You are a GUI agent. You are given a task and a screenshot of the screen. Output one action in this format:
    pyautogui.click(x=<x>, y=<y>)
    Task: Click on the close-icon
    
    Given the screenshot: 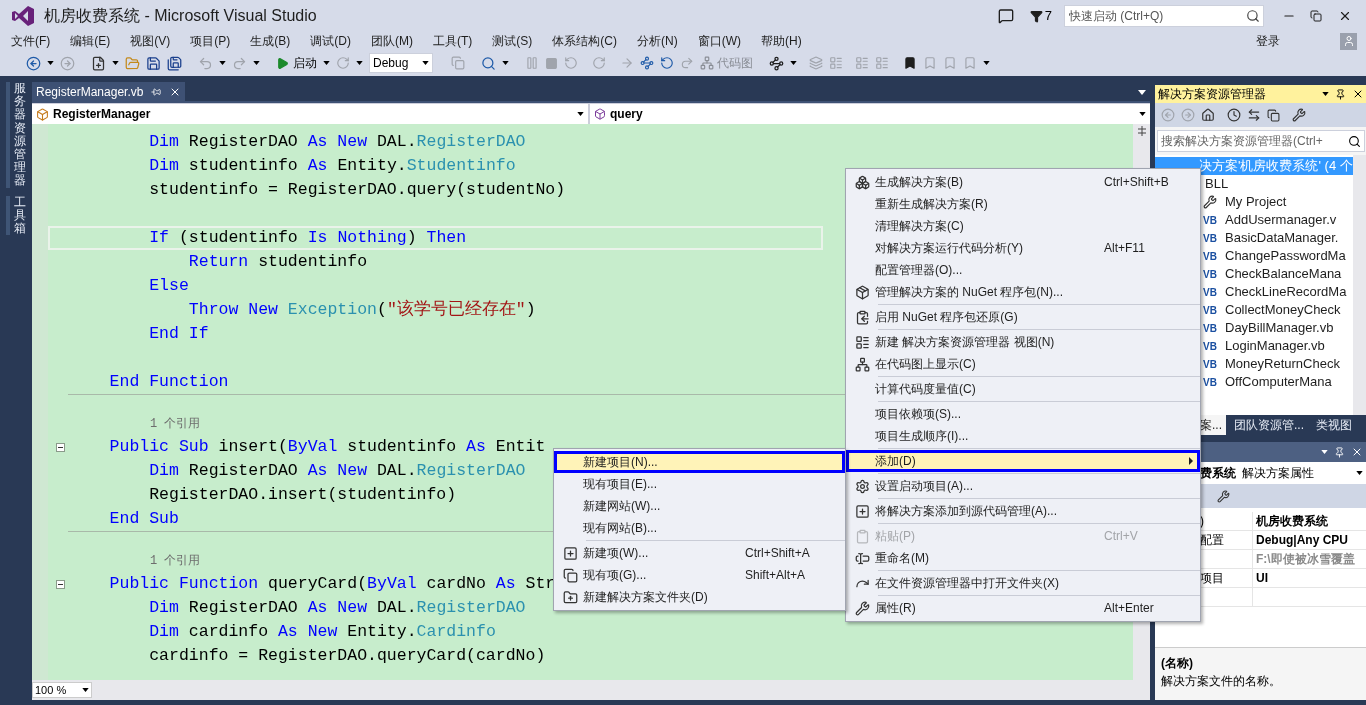 What is the action you would take?
    pyautogui.click(x=1345, y=16)
    